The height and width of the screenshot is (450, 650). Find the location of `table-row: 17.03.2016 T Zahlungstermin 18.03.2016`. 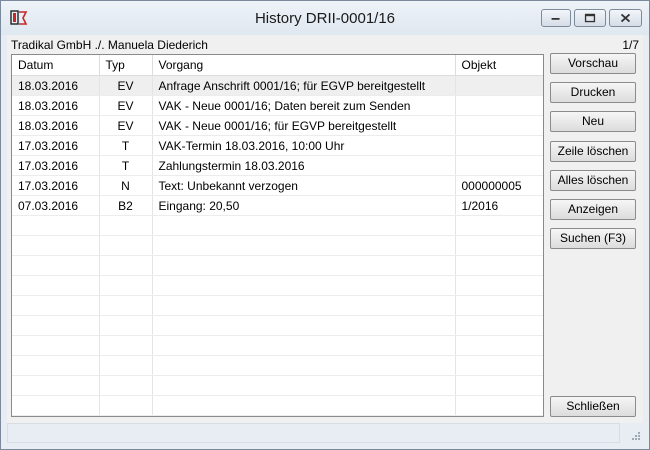

table-row: 17.03.2016 T Zahlungstermin 18.03.2016 is located at coordinates (277, 165).